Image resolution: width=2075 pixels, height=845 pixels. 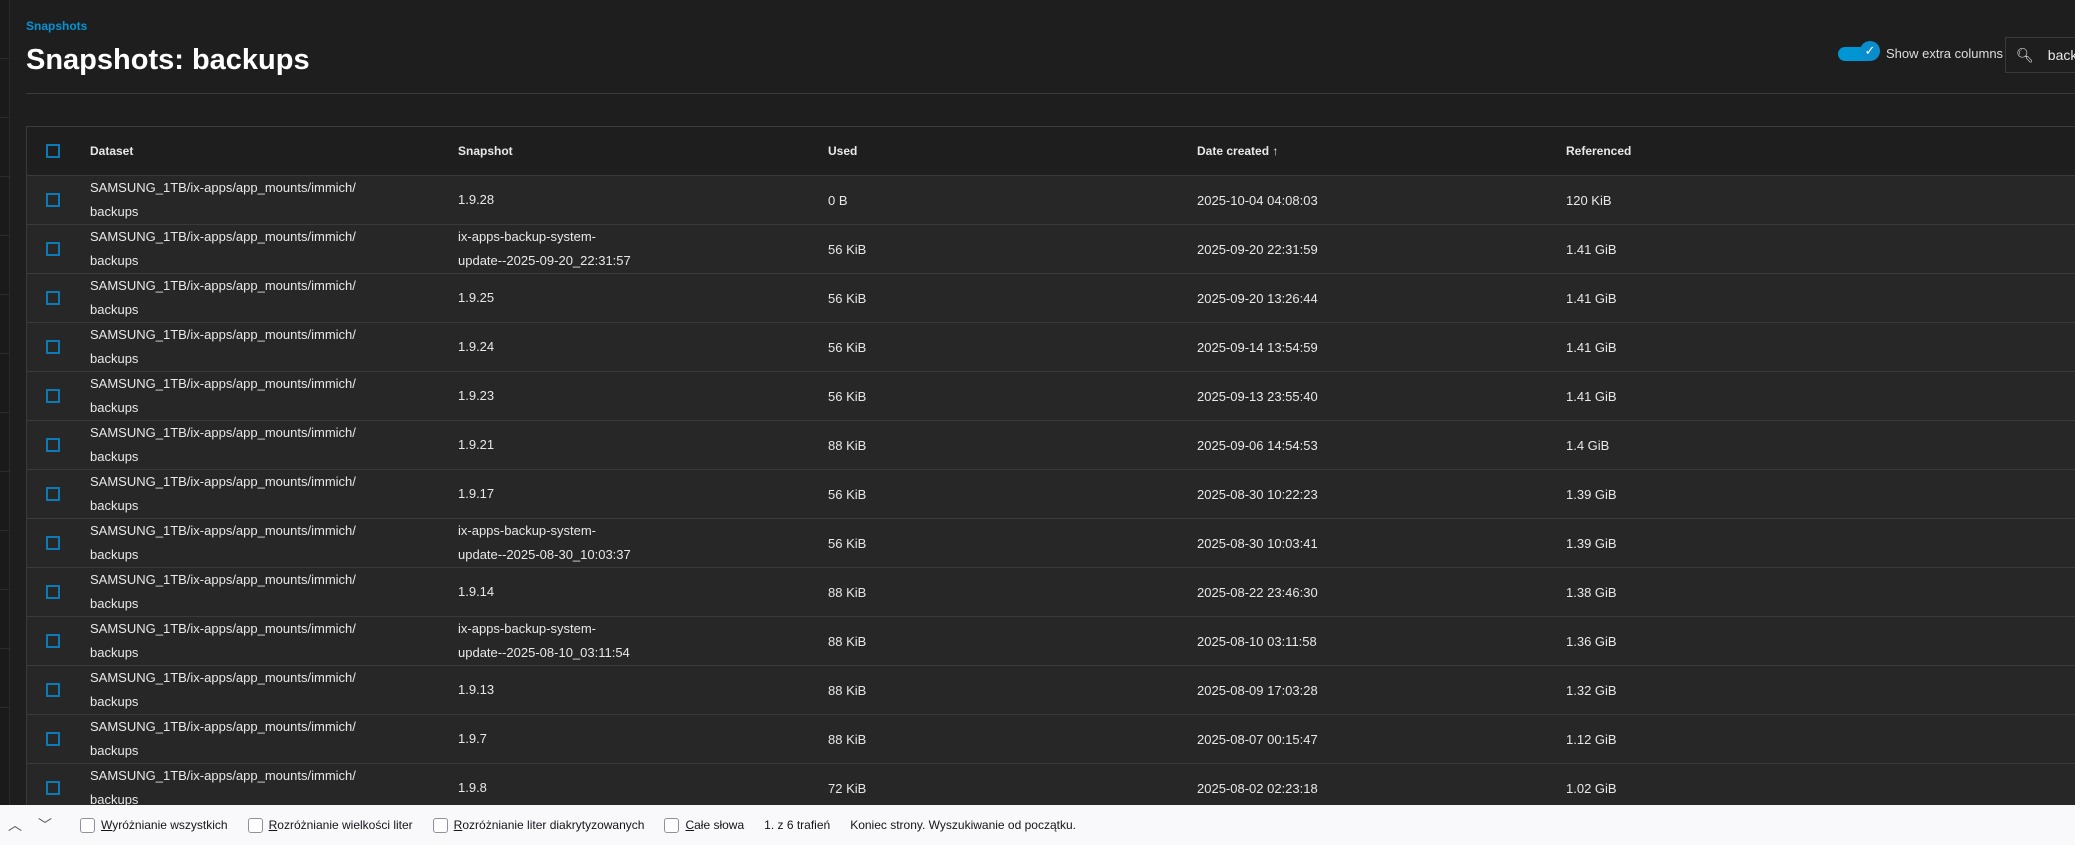 I want to click on cell-date-created: 2025-08-30 10:03:41, so click(x=1257, y=543).